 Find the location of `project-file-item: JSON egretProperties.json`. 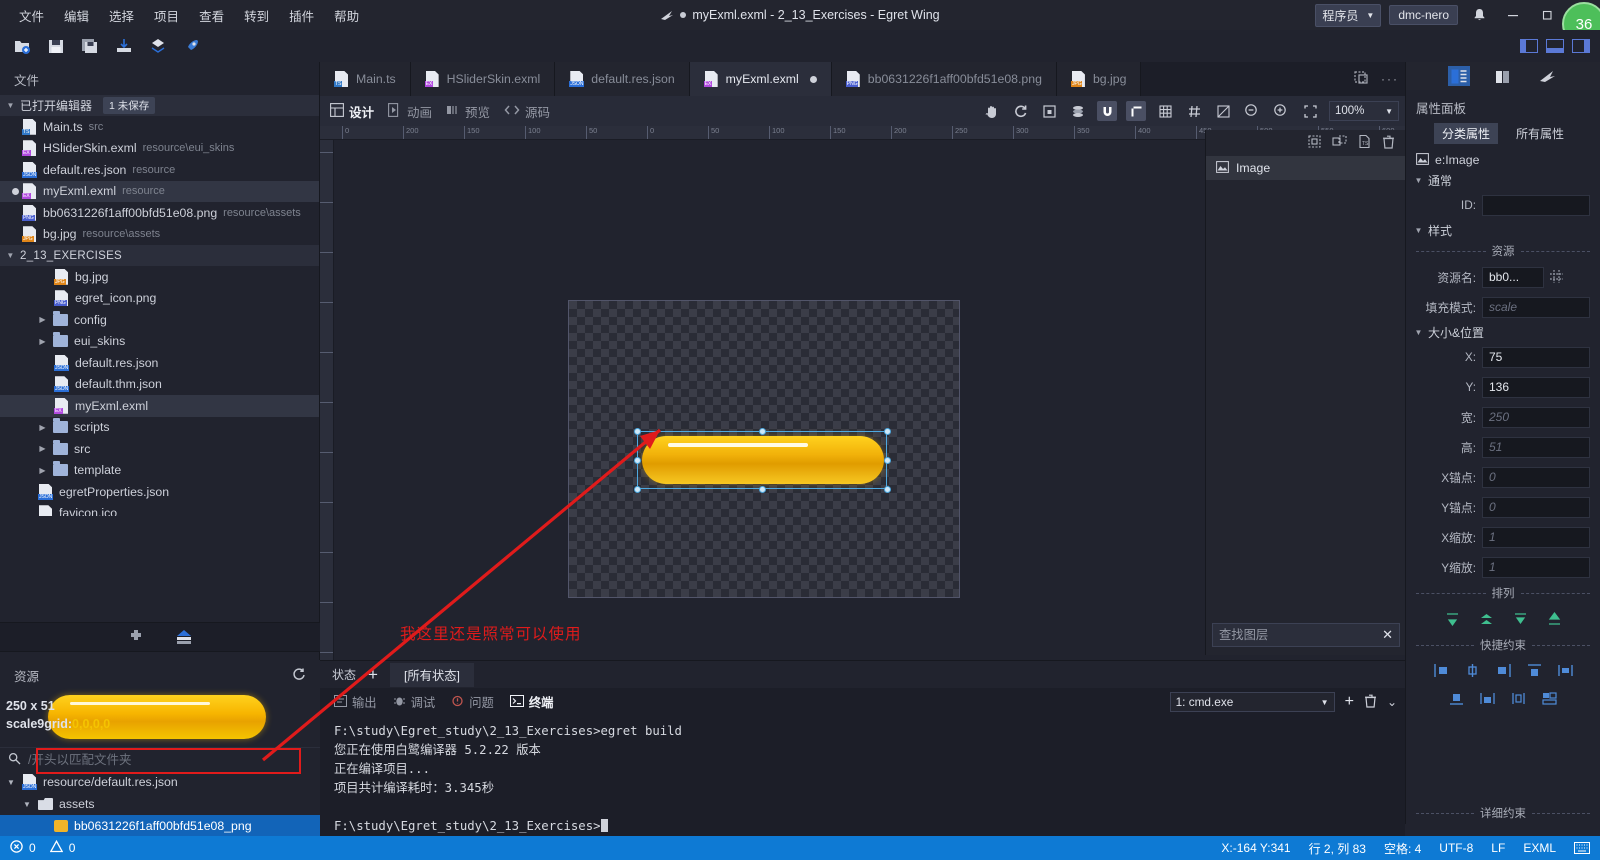

project-file-item: JSON egretProperties.json is located at coordinates (159, 492).